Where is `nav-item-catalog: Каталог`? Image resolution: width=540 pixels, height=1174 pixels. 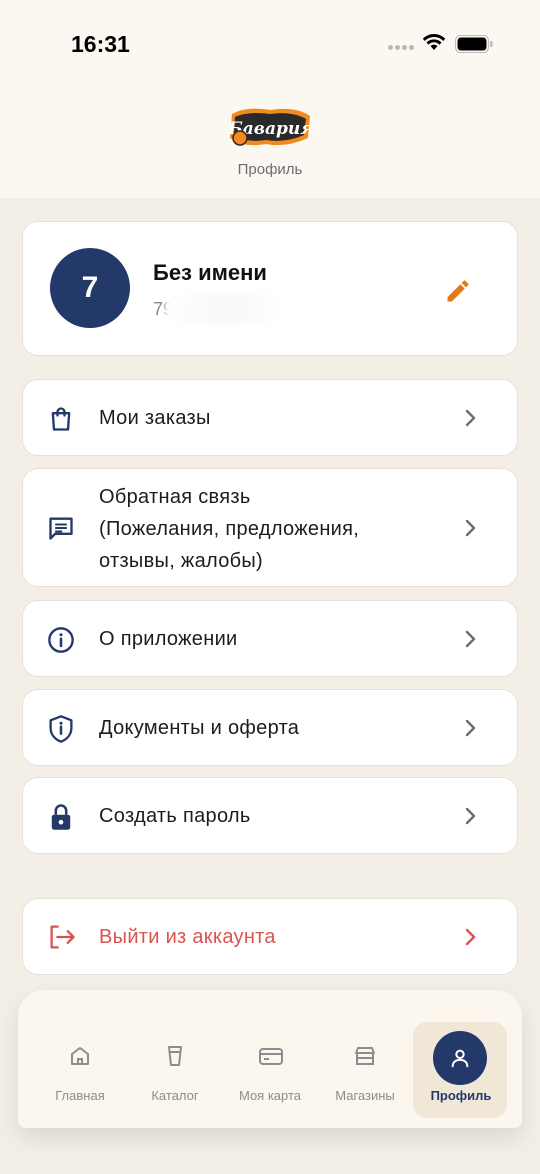 nav-item-catalog: Каталог is located at coordinates (175, 1062).